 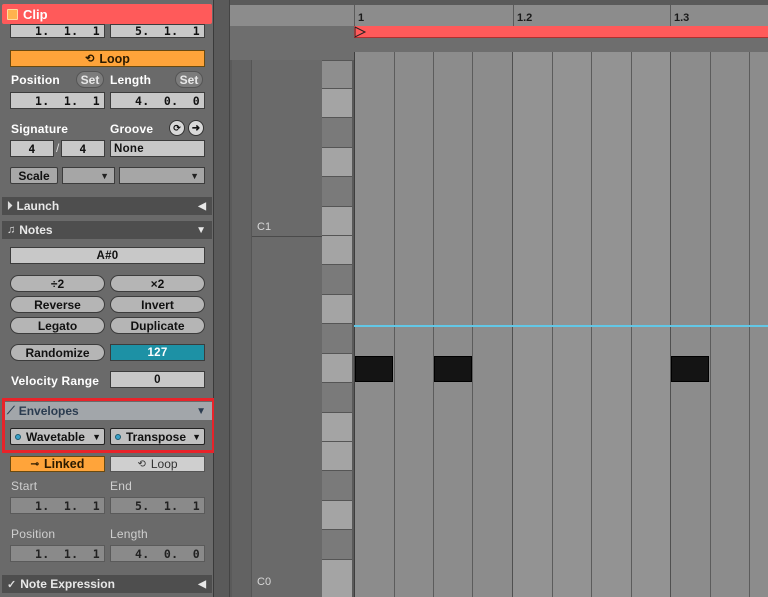 What do you see at coordinates (57, 31) in the screenshot?
I see `loop-start-field: 1. 1. 1` at bounding box center [57, 31].